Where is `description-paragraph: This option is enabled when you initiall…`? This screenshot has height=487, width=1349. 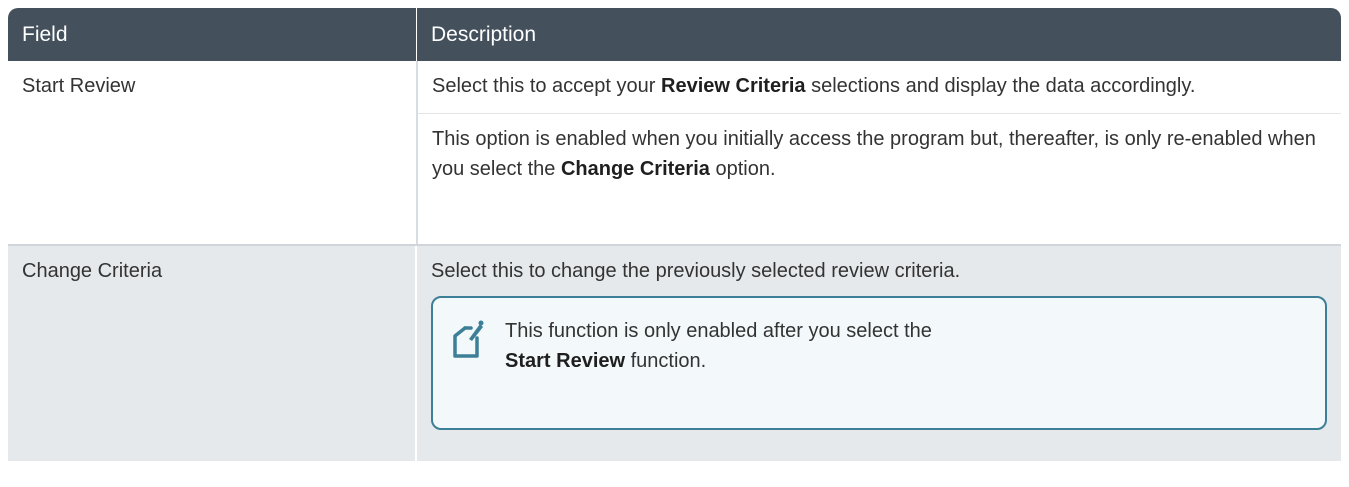
description-paragraph: This option is enabled when you initiall… is located at coordinates (879, 148).